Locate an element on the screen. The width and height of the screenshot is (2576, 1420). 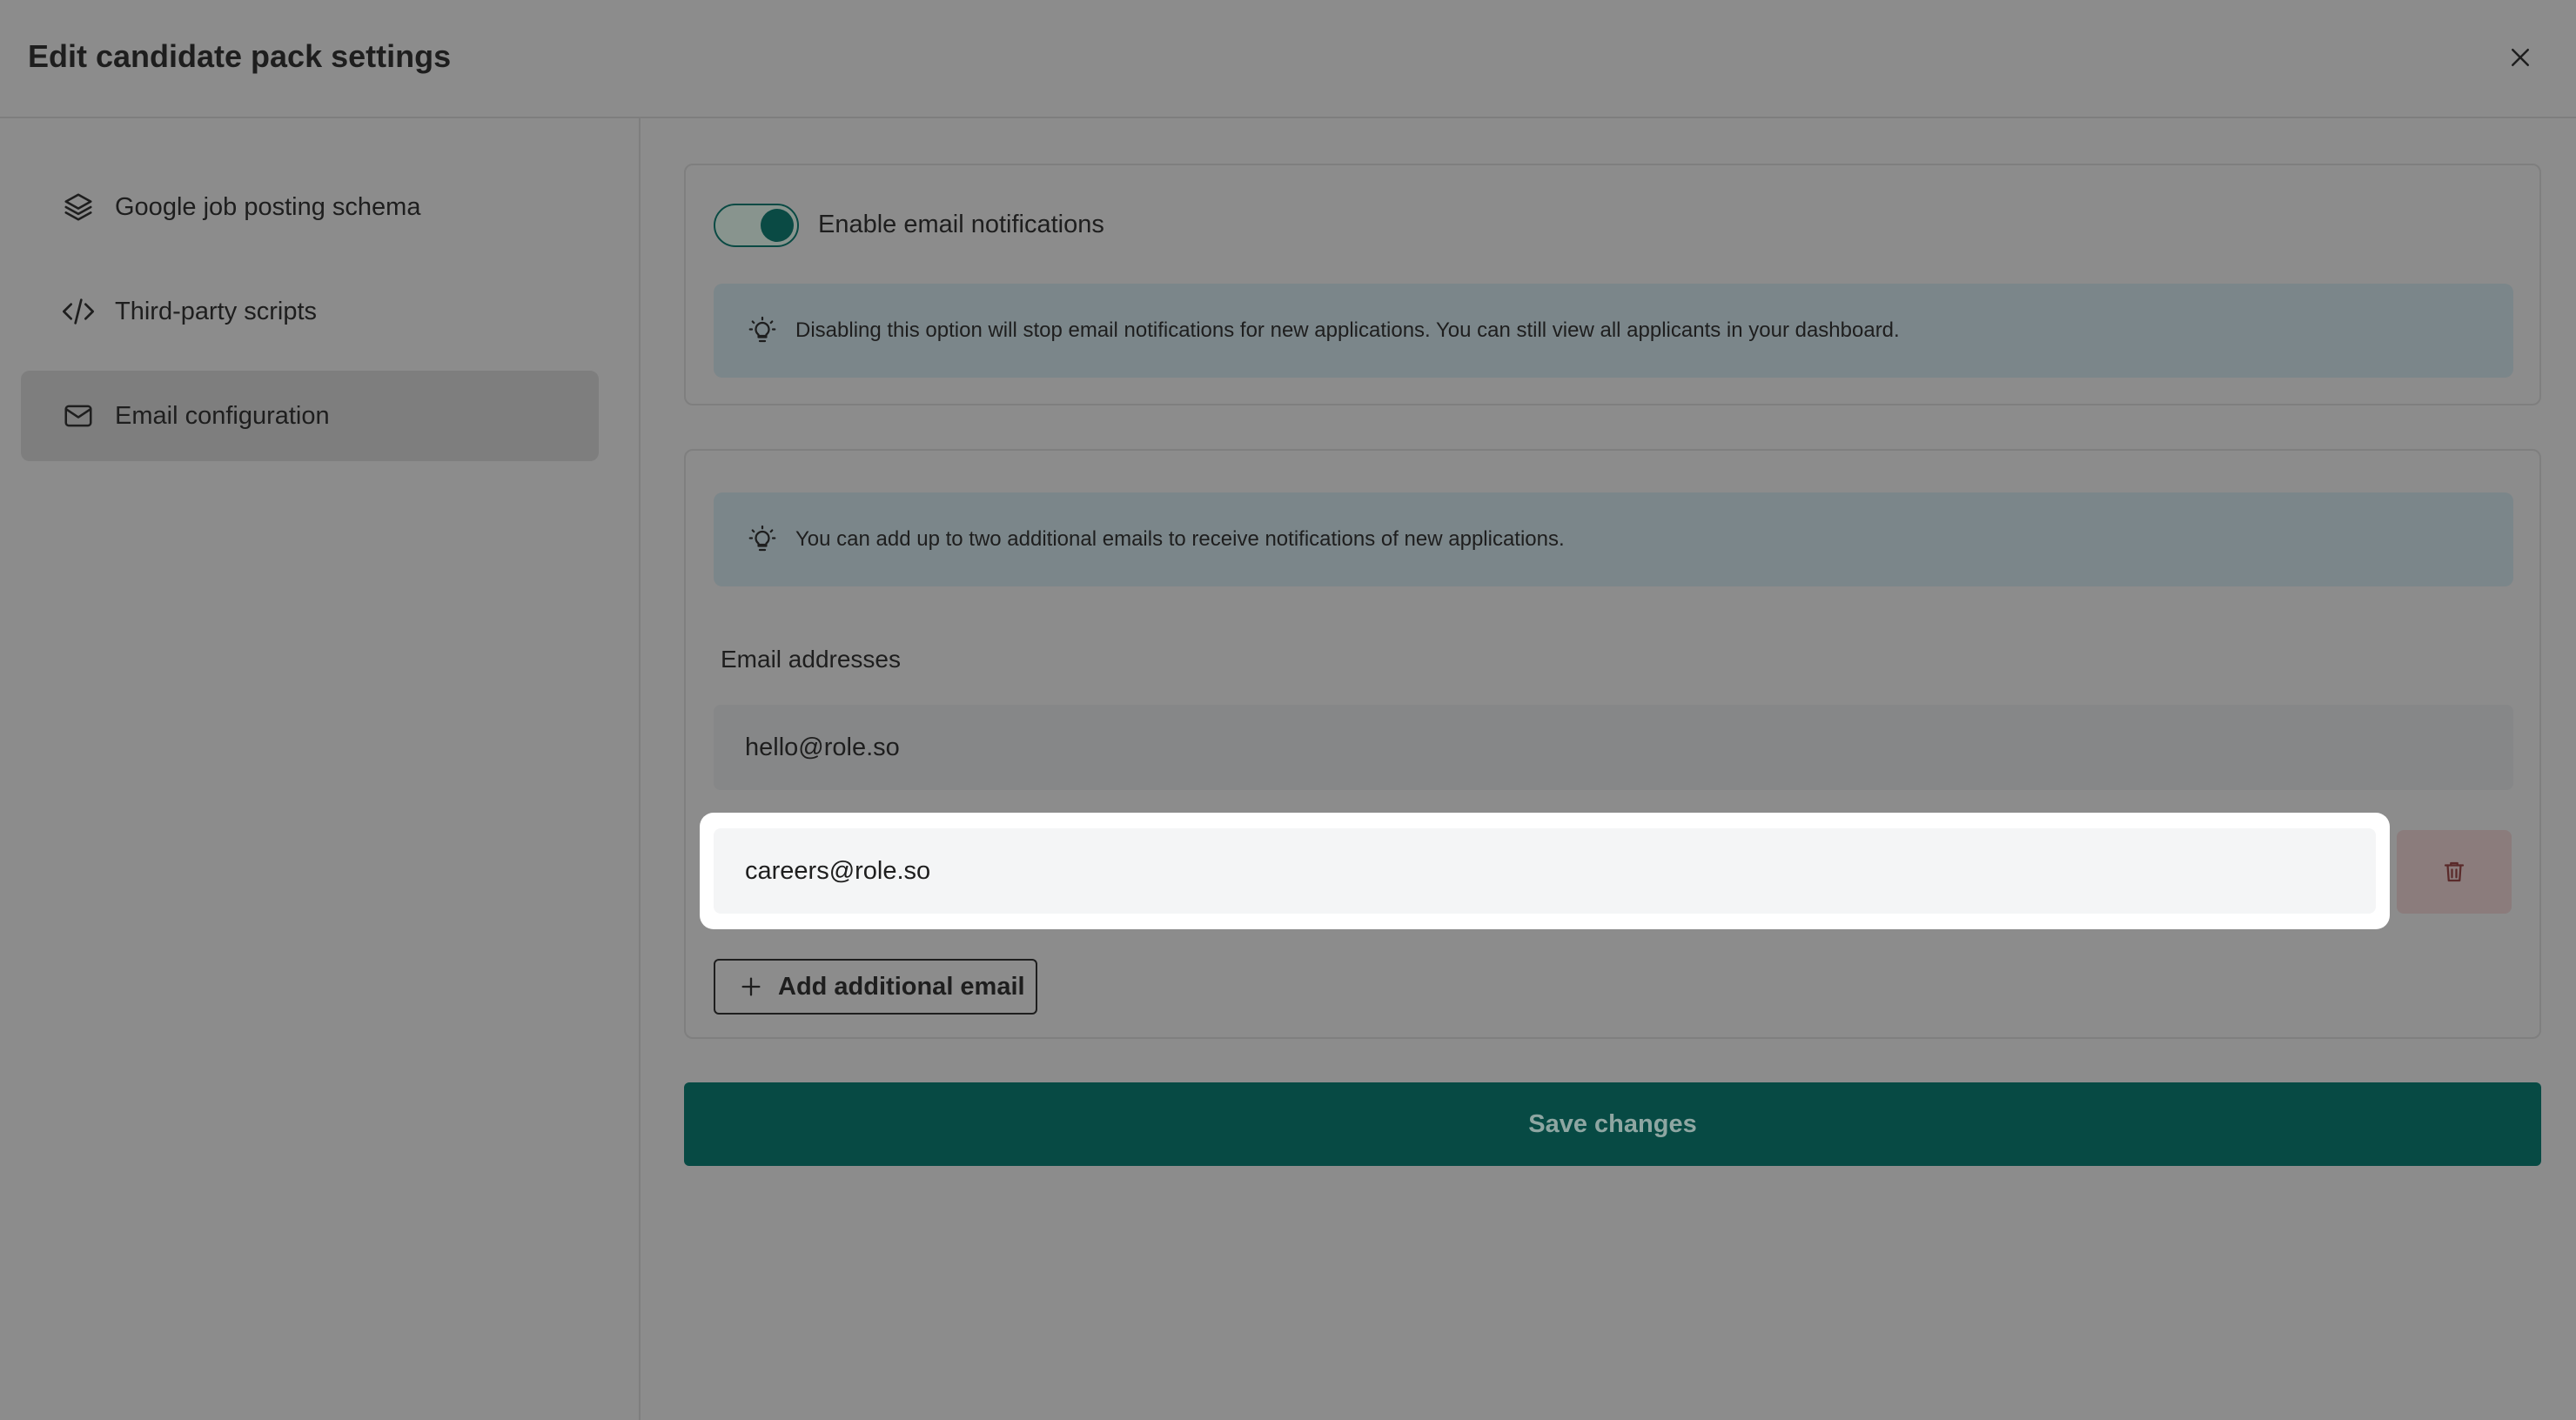
sidebar-item-google-job-posting-schema: Google job posting schema is located at coordinates (310, 207).